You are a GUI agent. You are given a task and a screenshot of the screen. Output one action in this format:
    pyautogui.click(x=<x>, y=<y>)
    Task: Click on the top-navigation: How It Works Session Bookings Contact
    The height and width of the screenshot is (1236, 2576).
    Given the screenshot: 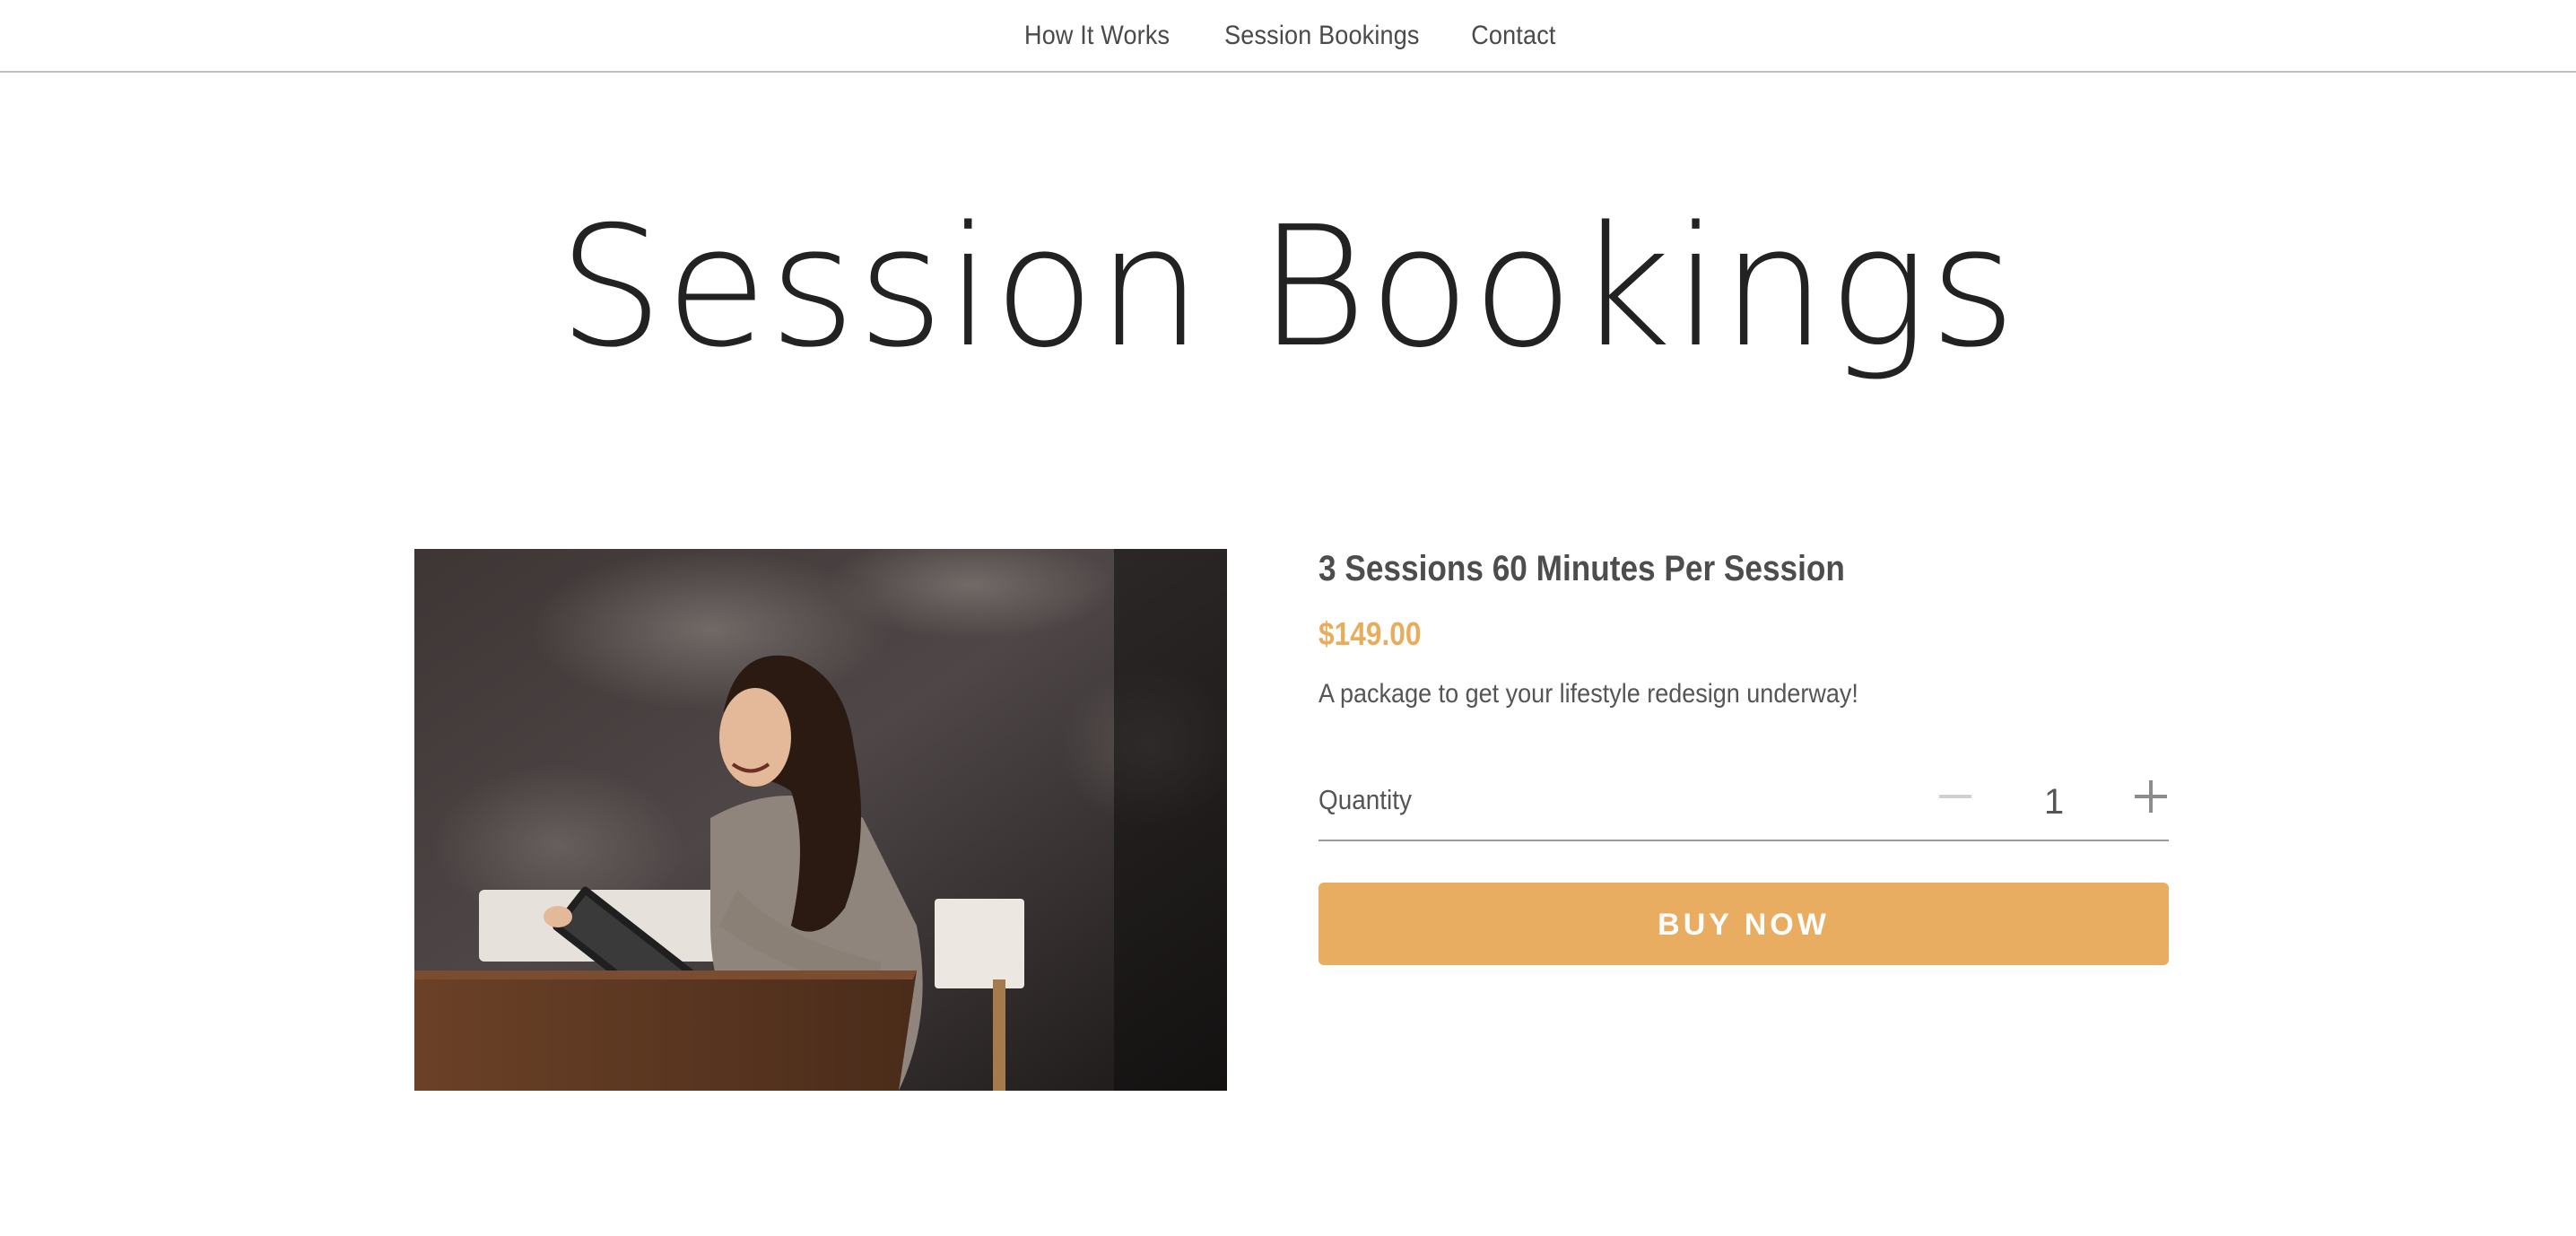 What is the action you would take?
    pyautogui.click(x=1288, y=36)
    